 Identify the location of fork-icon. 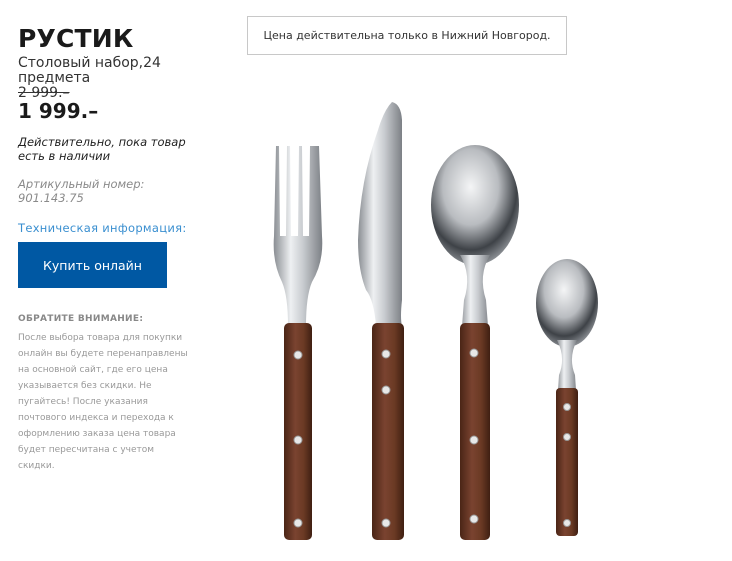
(298, 343).